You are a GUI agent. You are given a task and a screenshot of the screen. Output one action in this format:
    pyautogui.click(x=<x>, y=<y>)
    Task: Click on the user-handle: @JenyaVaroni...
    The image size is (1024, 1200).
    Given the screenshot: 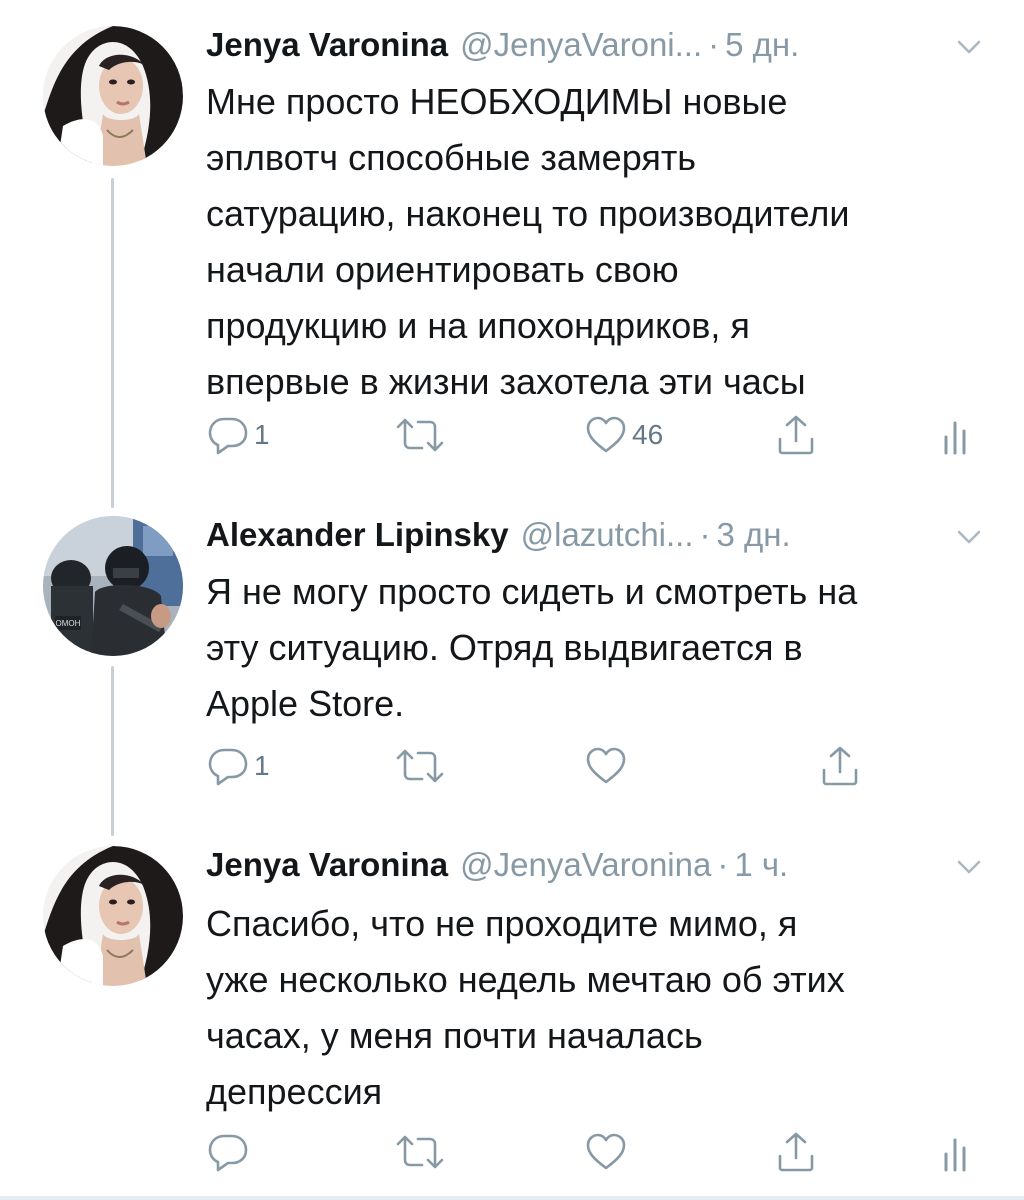 What is the action you would take?
    pyautogui.click(x=581, y=45)
    